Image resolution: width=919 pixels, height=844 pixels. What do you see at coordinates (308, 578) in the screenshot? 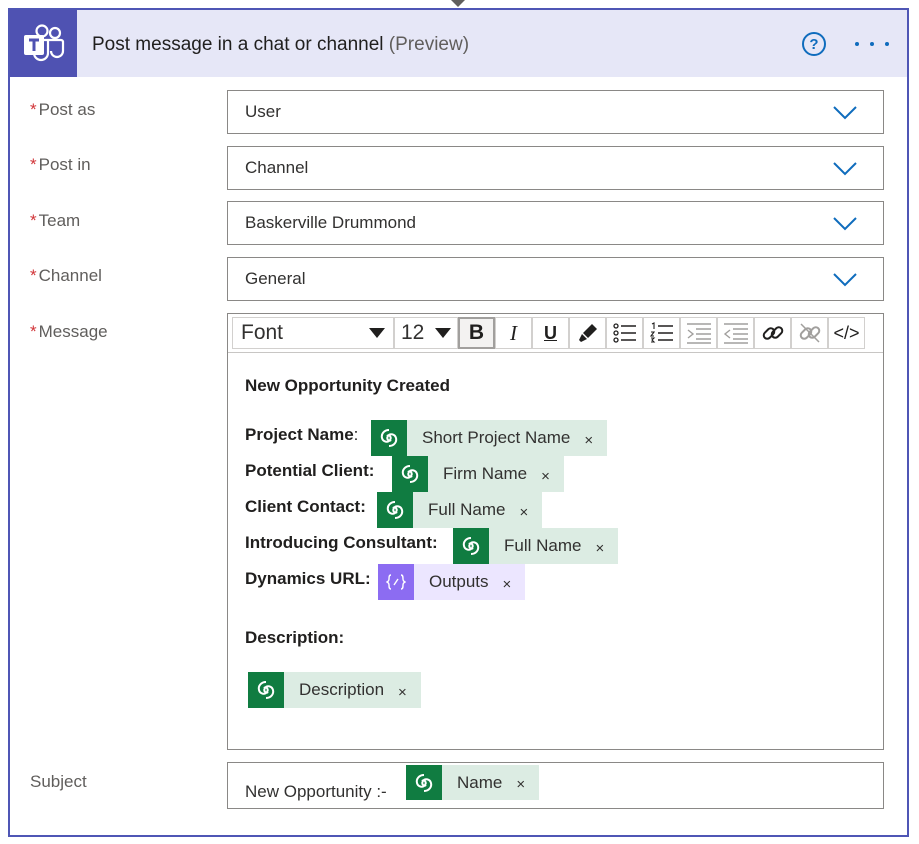
I see `dynamics-url-label: Dynamics URL:` at bounding box center [308, 578].